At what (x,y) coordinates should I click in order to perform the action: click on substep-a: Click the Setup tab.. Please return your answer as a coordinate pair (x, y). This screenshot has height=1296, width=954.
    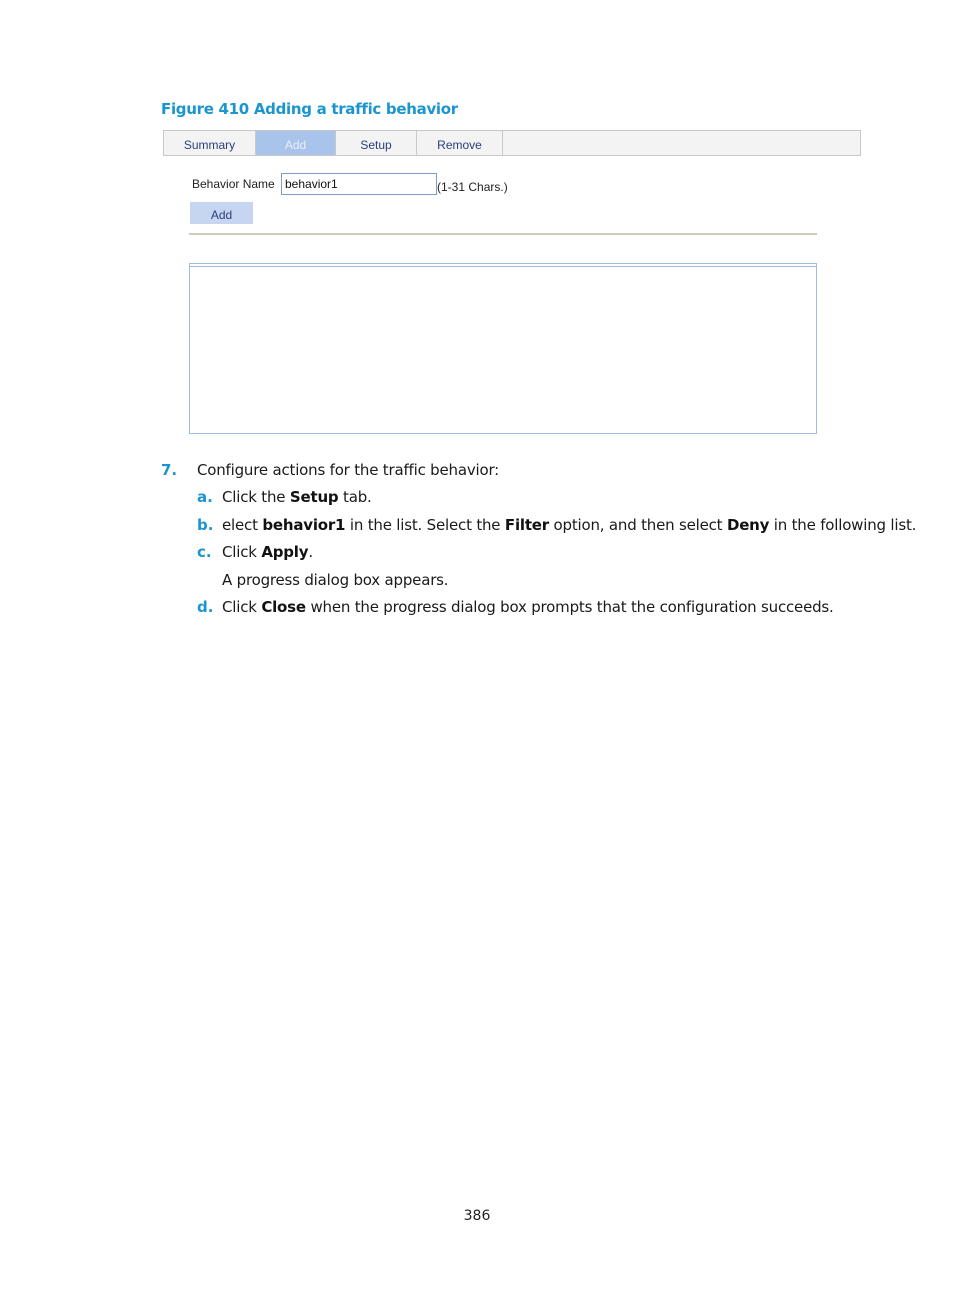
    Looking at the image, I should click on (297, 497).